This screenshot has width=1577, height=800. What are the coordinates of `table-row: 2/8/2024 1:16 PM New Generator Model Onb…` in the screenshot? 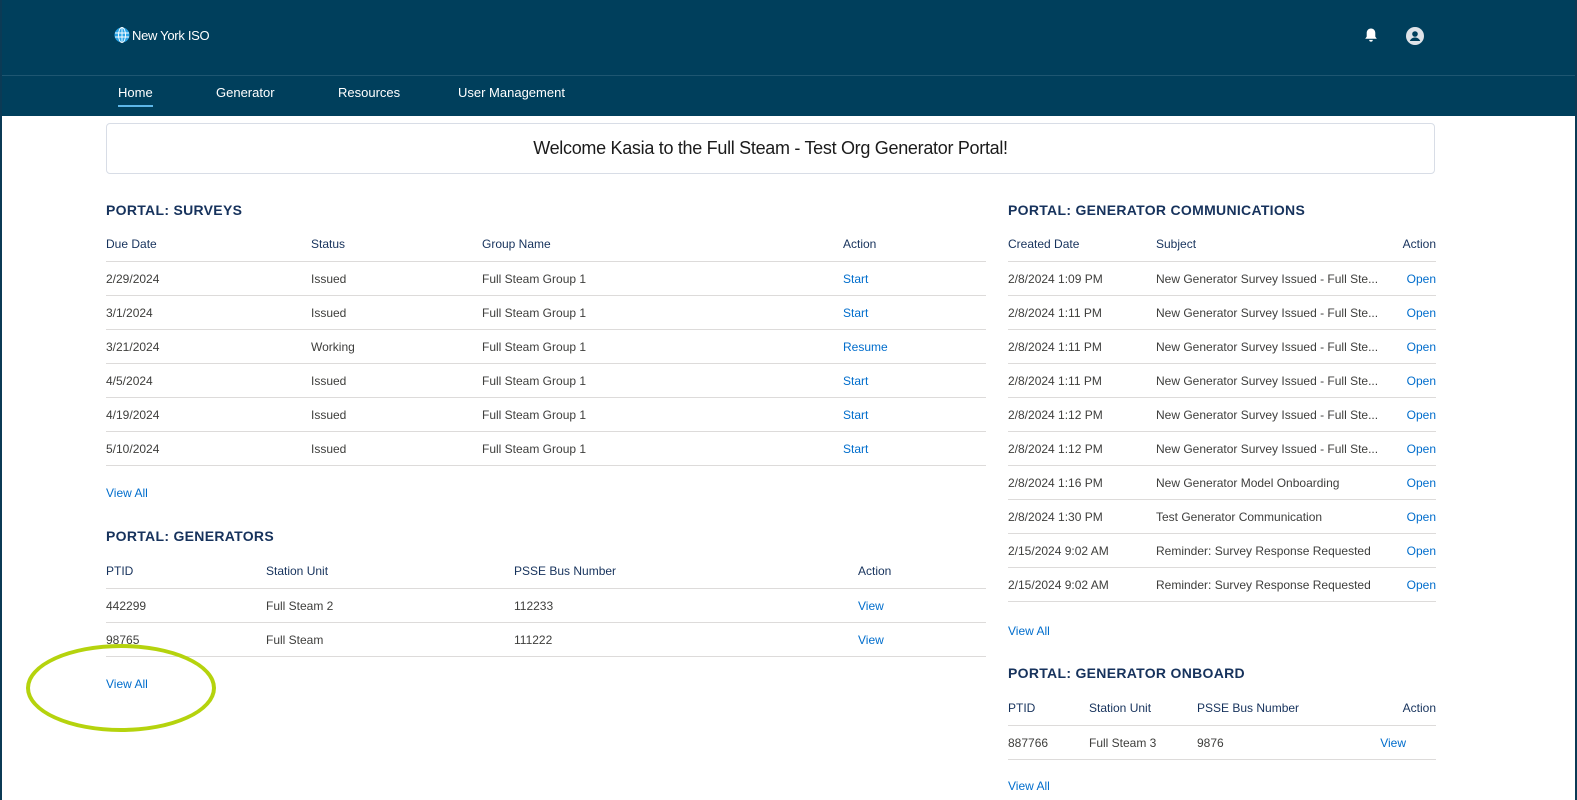 It's located at (1222, 482).